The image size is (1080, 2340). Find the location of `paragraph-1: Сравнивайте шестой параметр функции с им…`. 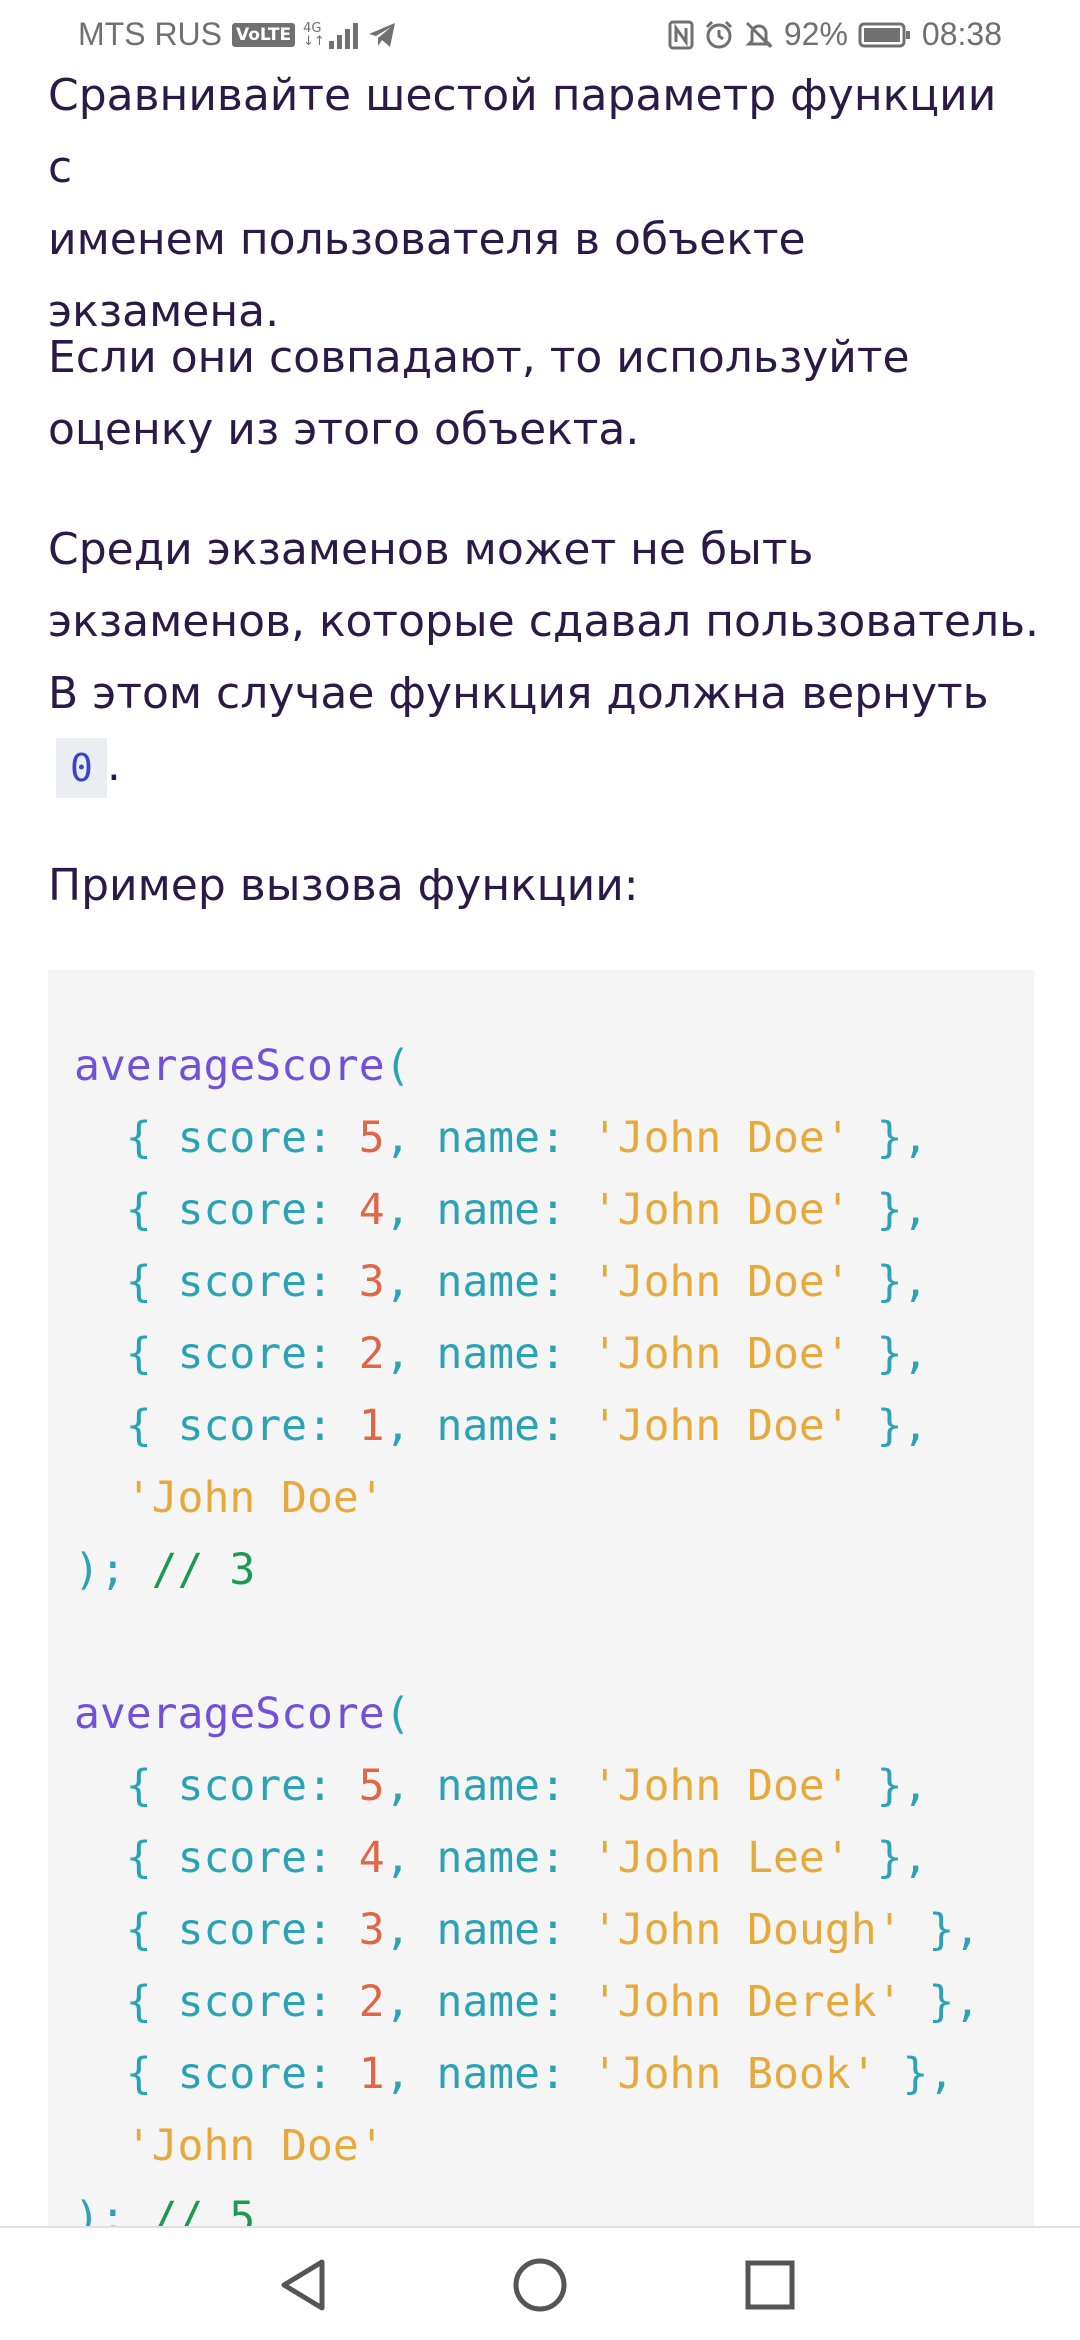

paragraph-1: Сравнивайте шестой параметр функции с им… is located at coordinates (541, 204).